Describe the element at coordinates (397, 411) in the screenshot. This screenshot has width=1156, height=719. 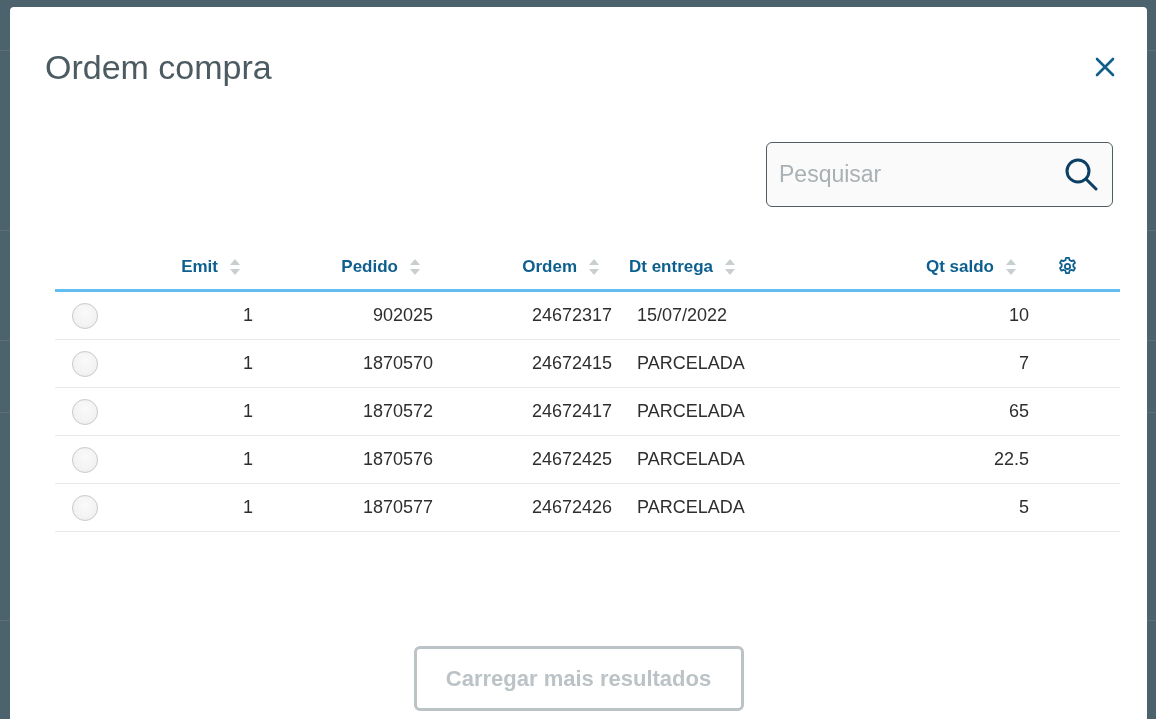
I see `table-cell: 1870572` at that location.